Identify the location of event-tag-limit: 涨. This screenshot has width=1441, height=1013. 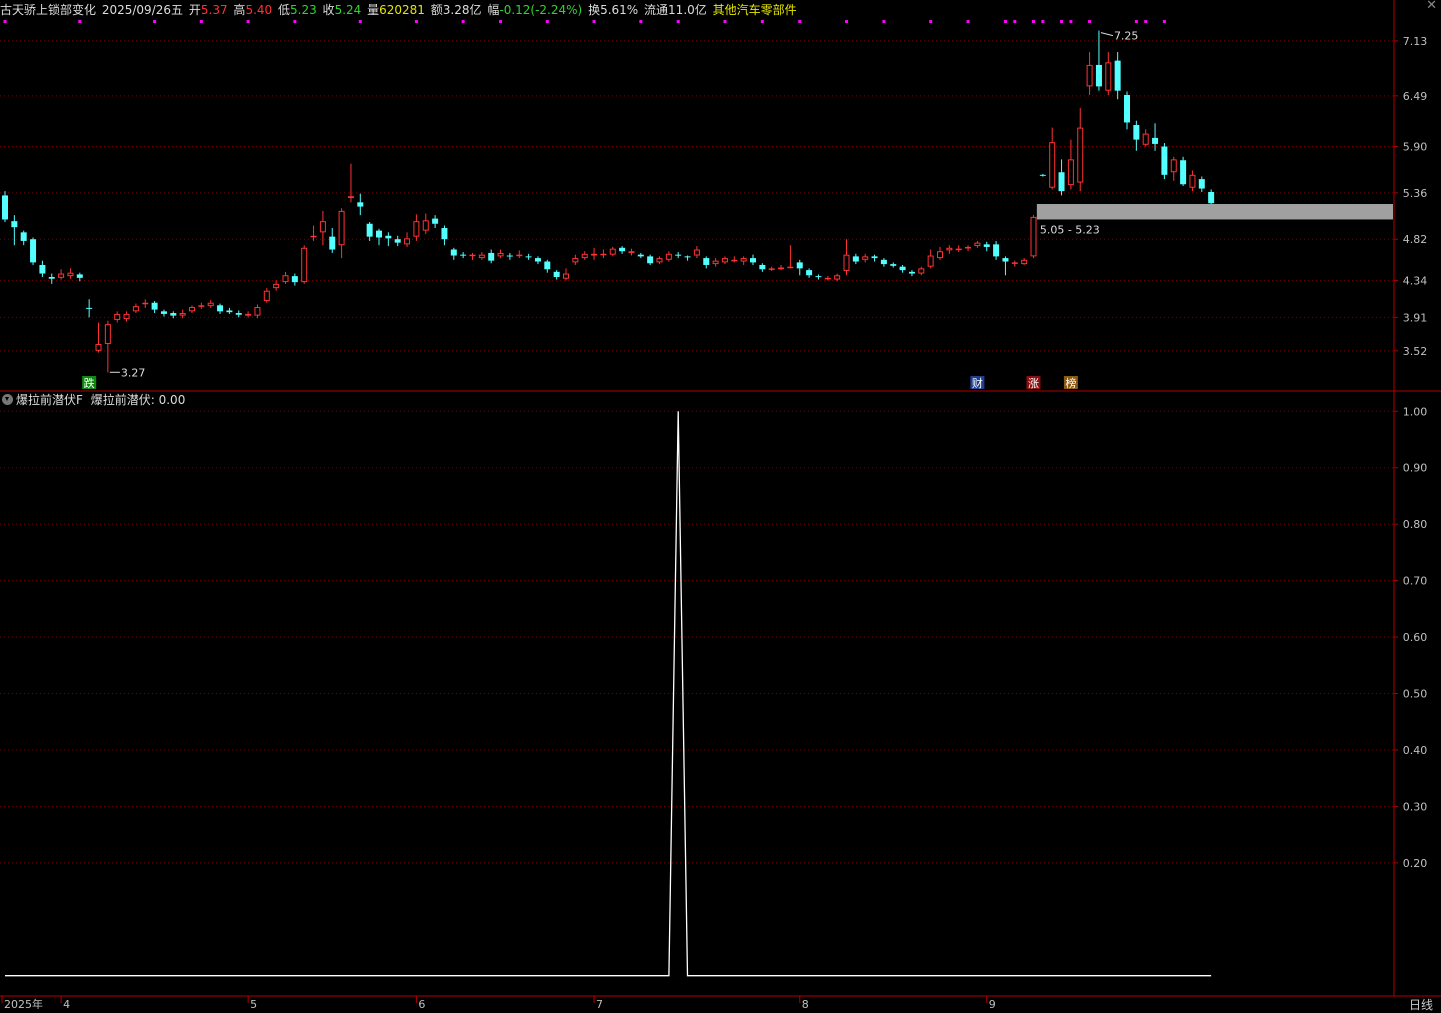
(1033, 383).